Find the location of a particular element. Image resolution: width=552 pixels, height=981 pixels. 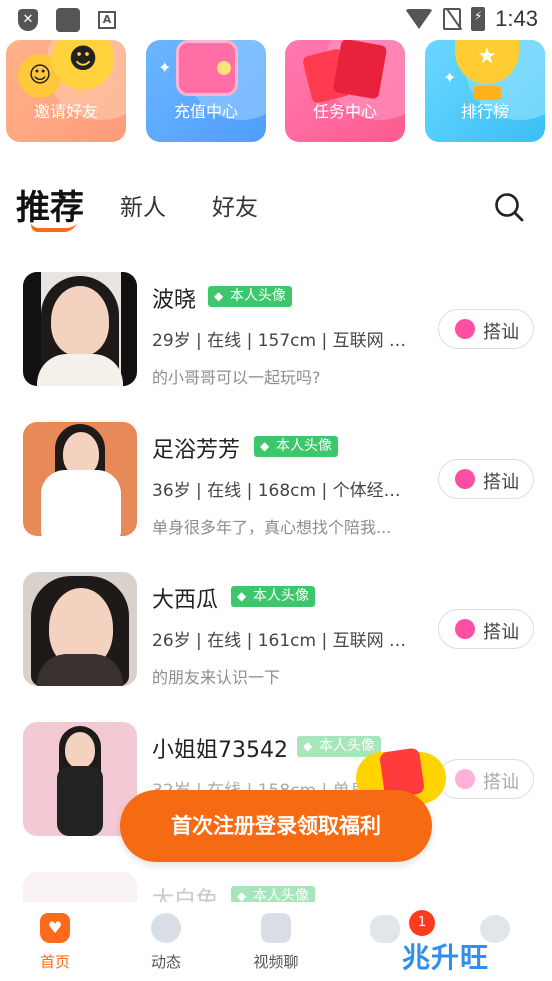

battery-charging-icon is located at coordinates (478, 19).